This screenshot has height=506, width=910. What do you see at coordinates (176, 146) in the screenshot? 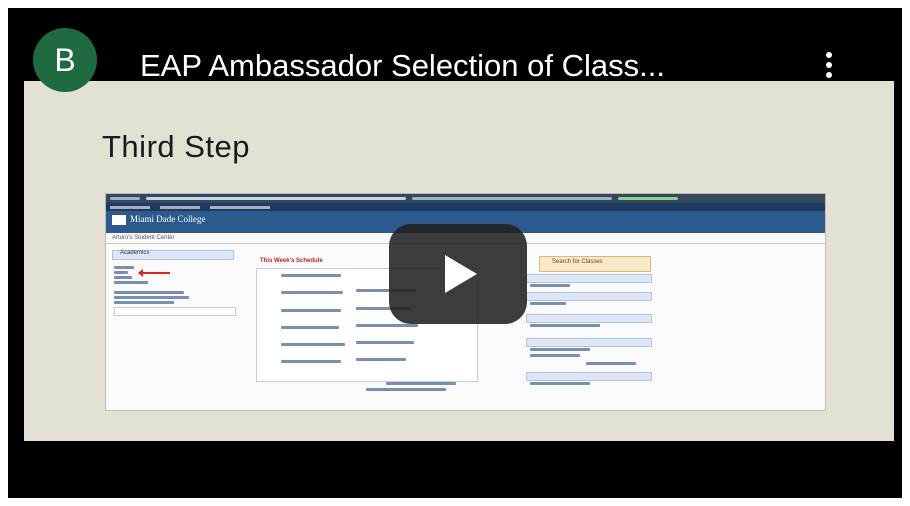
I see `slide-heading: Third Step` at bounding box center [176, 146].